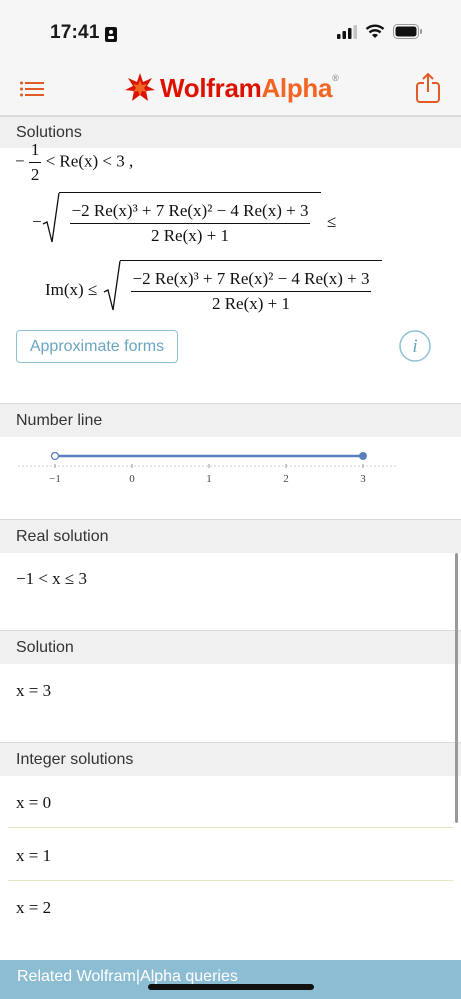 The image size is (461, 999). What do you see at coordinates (286, 479) in the screenshot?
I see `tick-label: 2` at bounding box center [286, 479].